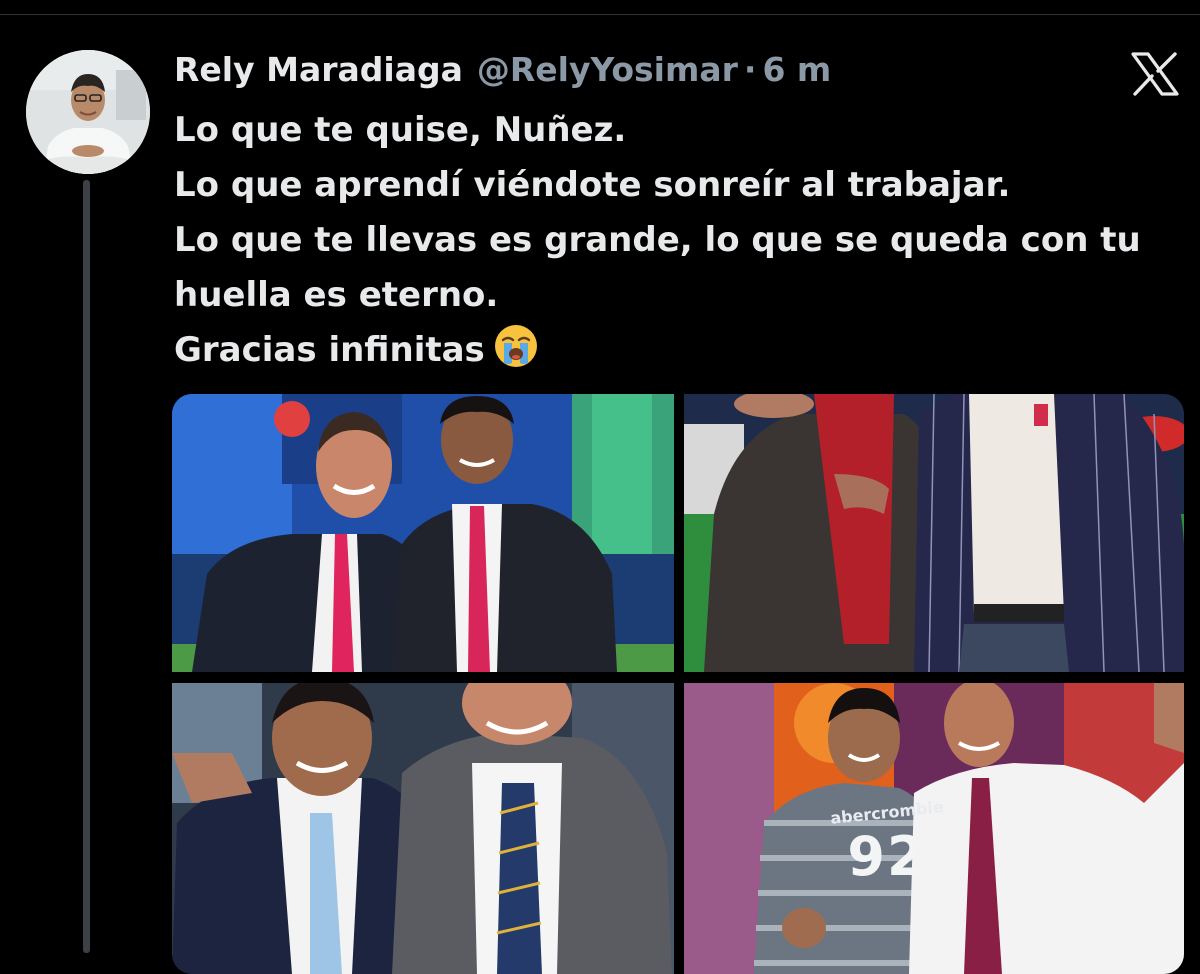 Image resolution: width=1200 pixels, height=974 pixels. Describe the element at coordinates (934, 828) in the screenshot. I see `photo-4: abercrombie 92` at that location.